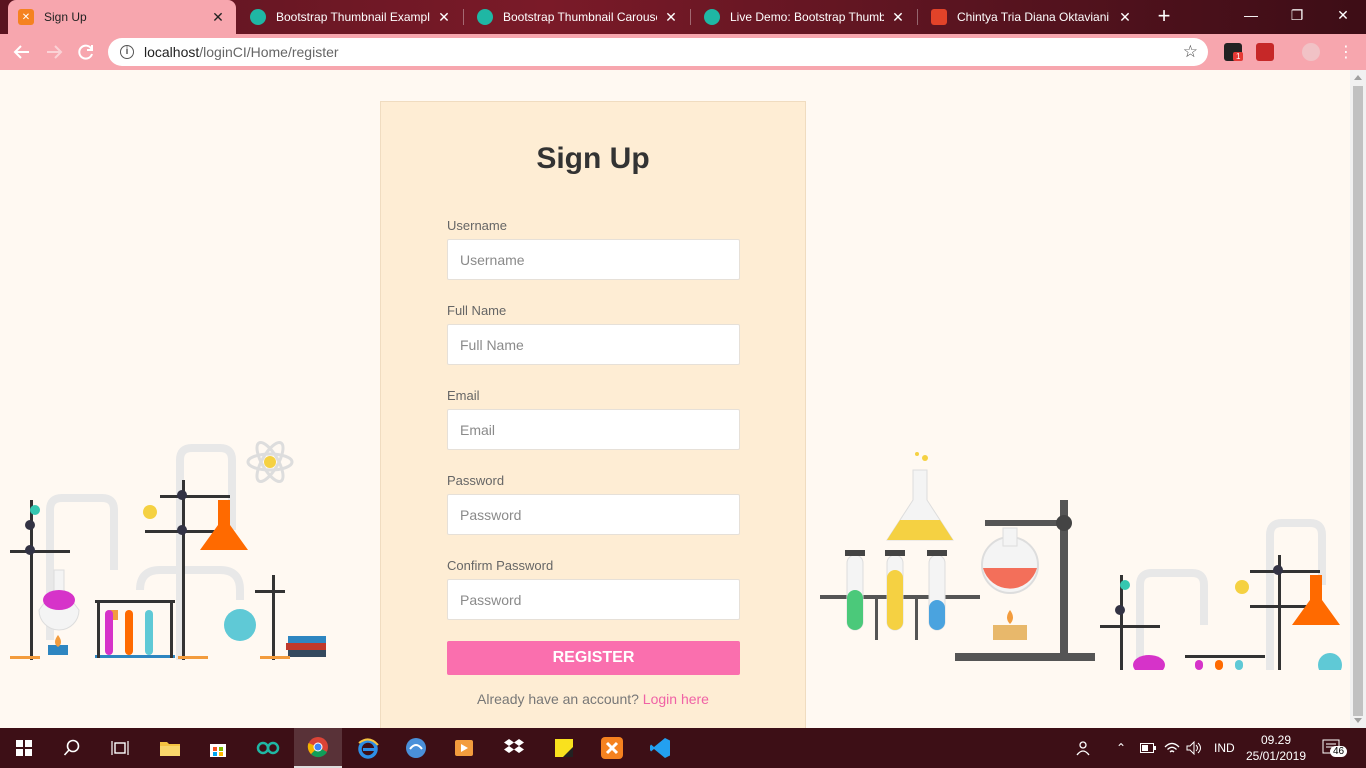  What do you see at coordinates (1346, 52) in the screenshot?
I see `menu-kebab-icon: ⋮` at bounding box center [1346, 52].